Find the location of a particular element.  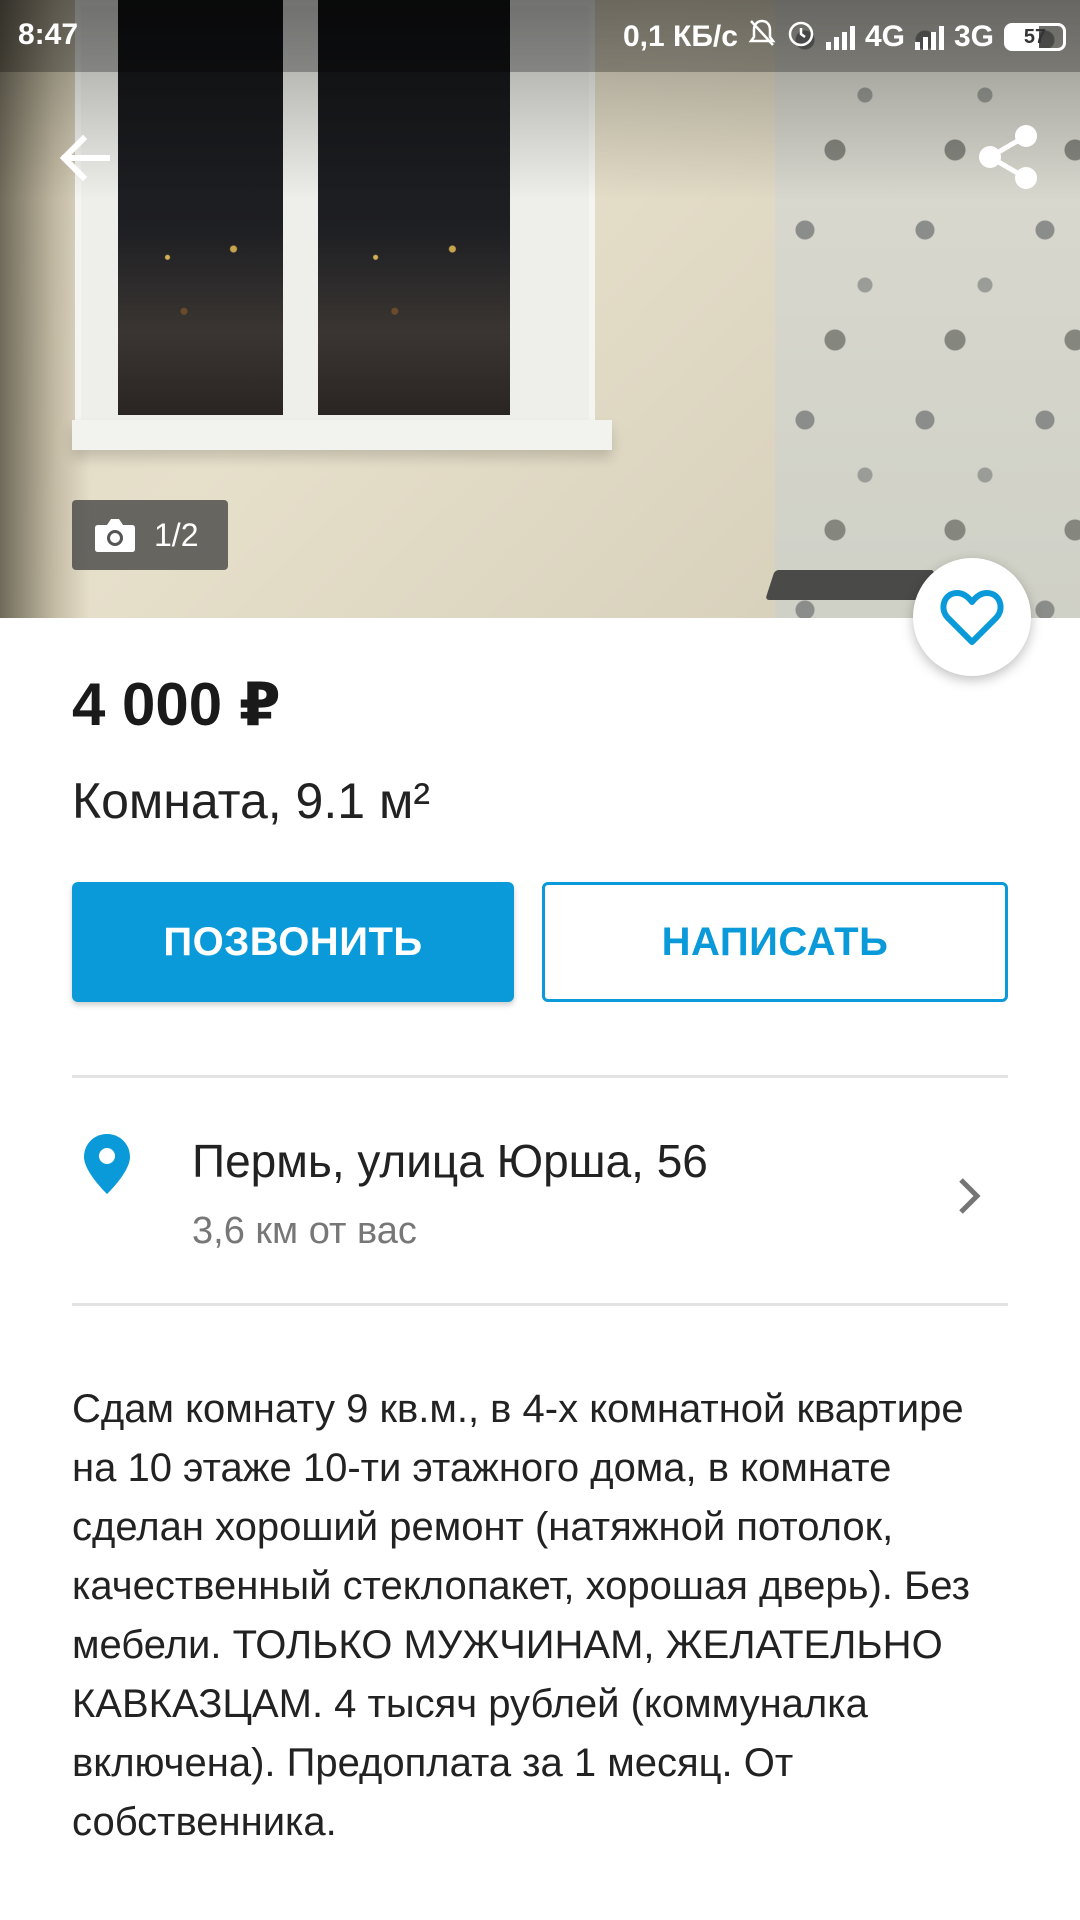

heart-outline-icon is located at coordinates (972, 617).